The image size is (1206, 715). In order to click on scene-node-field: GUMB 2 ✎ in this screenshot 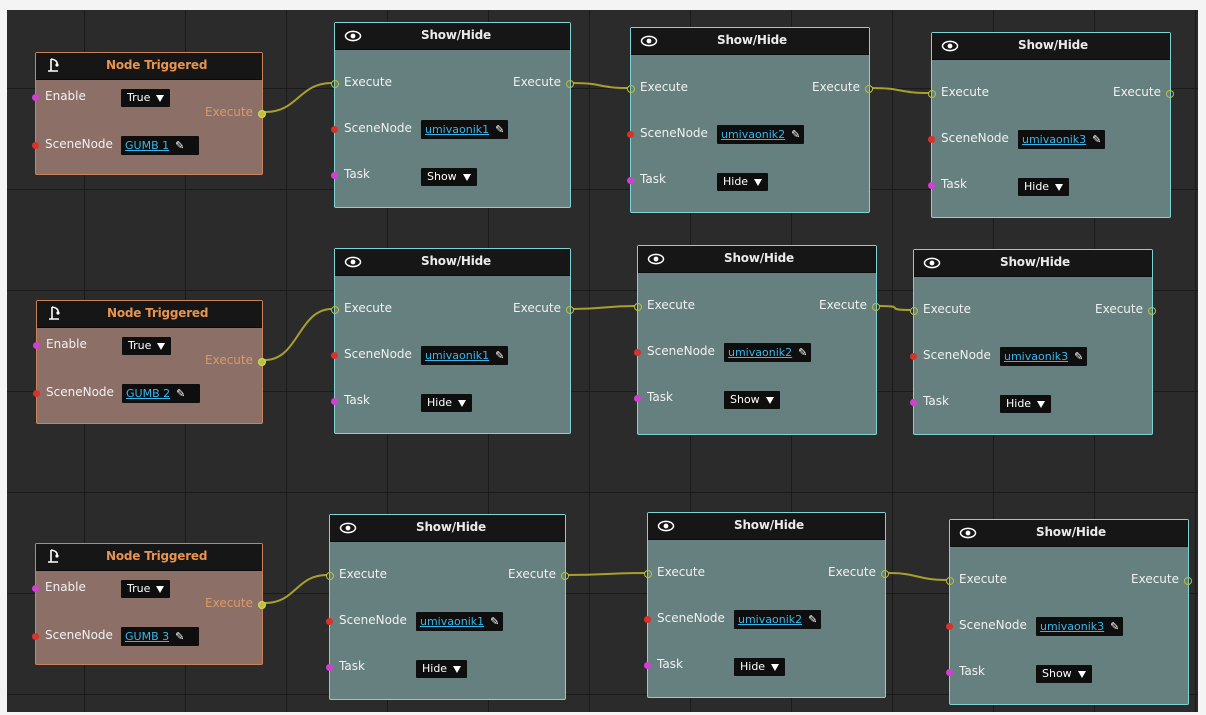, I will do `click(161, 393)`.